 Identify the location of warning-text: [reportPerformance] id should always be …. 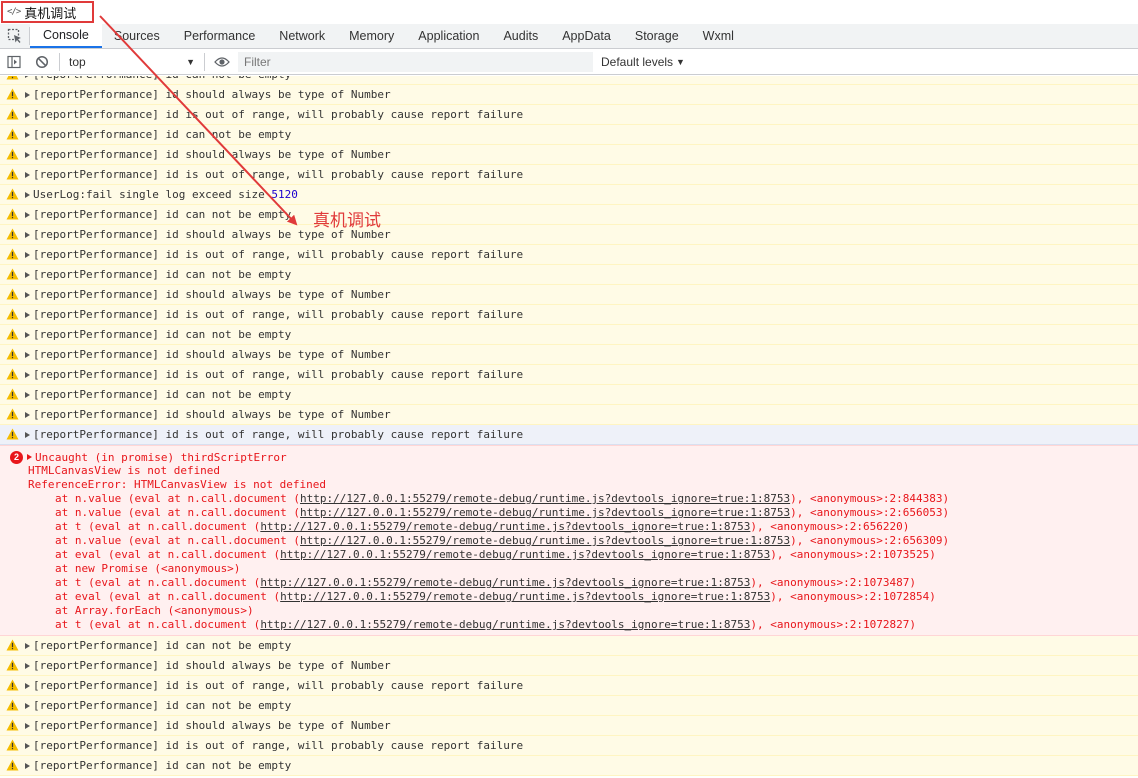
(212, 725).